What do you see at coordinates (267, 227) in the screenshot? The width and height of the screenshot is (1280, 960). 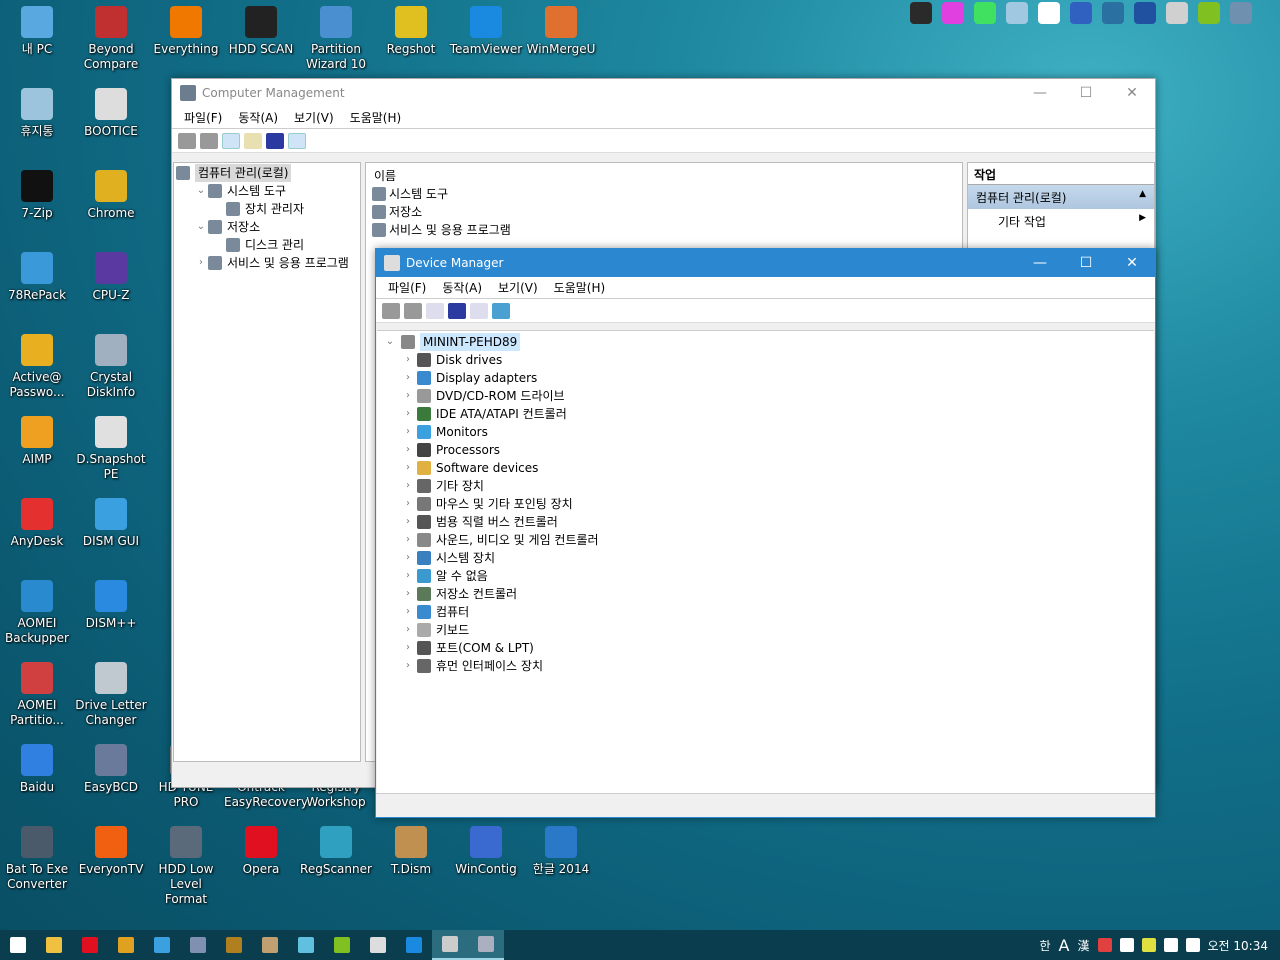 I see `tree-item: ⌄ 저장소` at bounding box center [267, 227].